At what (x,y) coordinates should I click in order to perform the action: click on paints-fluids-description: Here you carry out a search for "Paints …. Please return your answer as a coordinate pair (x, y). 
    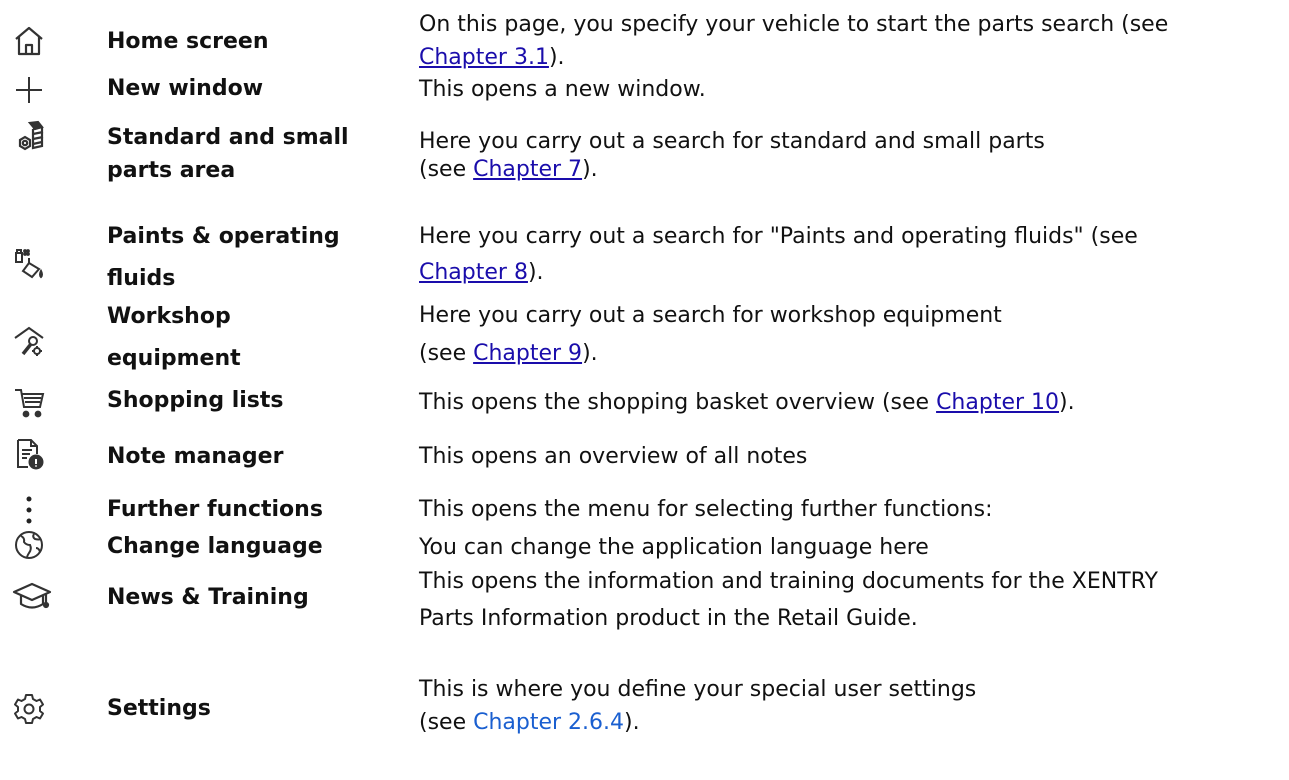
    Looking at the image, I should click on (778, 254).